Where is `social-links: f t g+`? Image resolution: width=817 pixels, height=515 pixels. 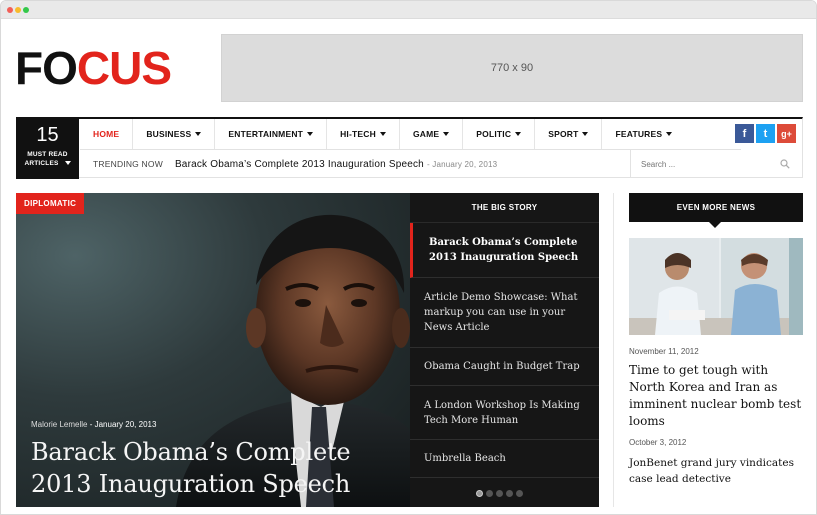 social-links: f t g+ is located at coordinates (765, 133).